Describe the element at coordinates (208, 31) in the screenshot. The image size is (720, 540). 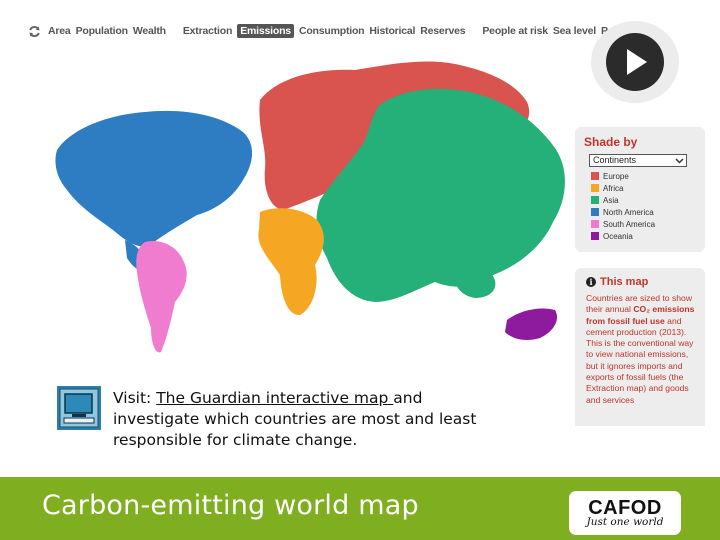
I see `nav-extraction: Extraction` at that location.